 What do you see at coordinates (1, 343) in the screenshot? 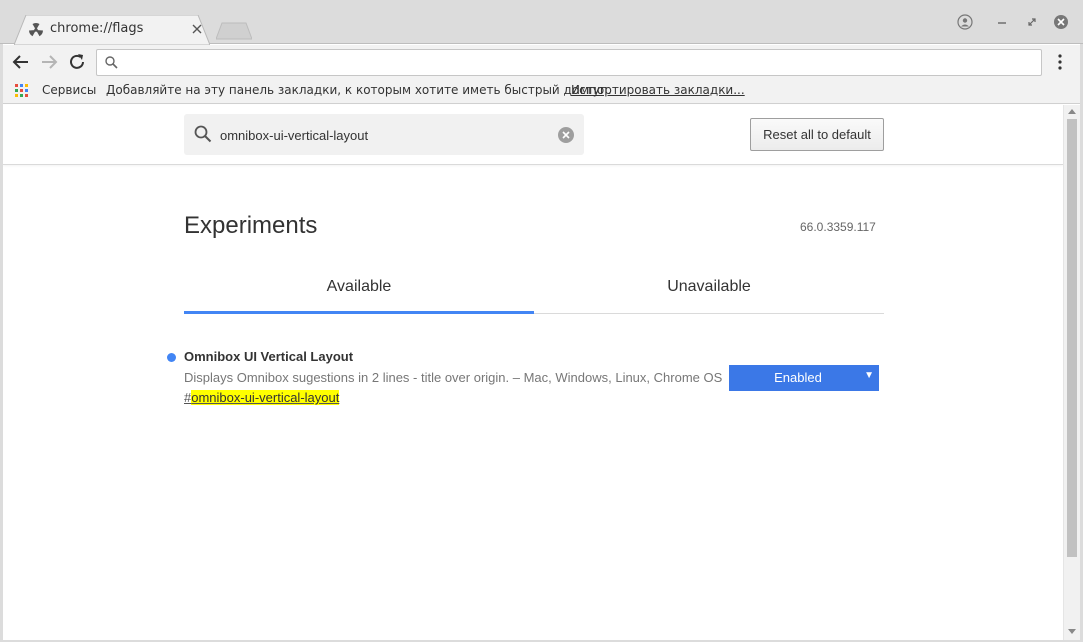
I see `window-border-left` at bounding box center [1, 343].